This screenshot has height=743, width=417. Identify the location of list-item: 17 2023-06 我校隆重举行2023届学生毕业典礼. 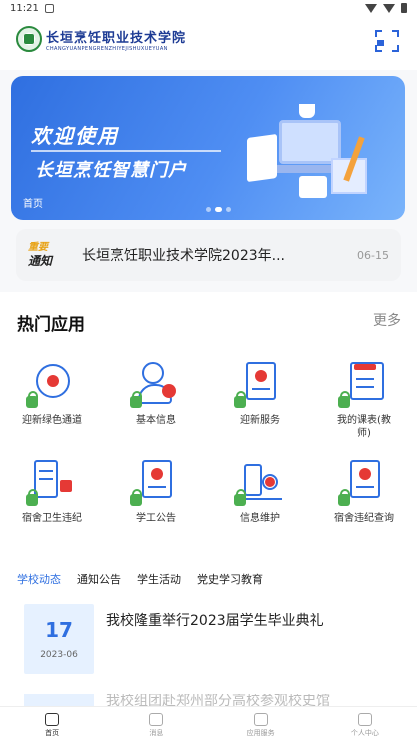
(214, 639).